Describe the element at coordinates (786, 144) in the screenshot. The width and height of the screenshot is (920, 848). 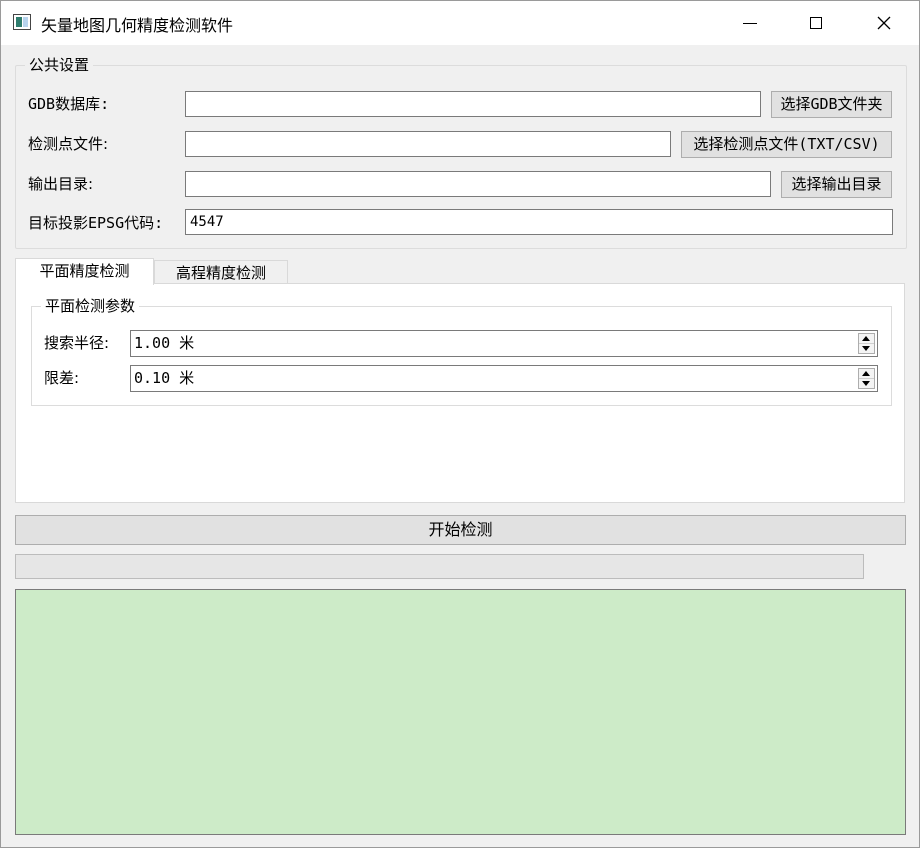
I see `select-check-points-button: 选择检测点文件(TXT/CSV)` at that location.